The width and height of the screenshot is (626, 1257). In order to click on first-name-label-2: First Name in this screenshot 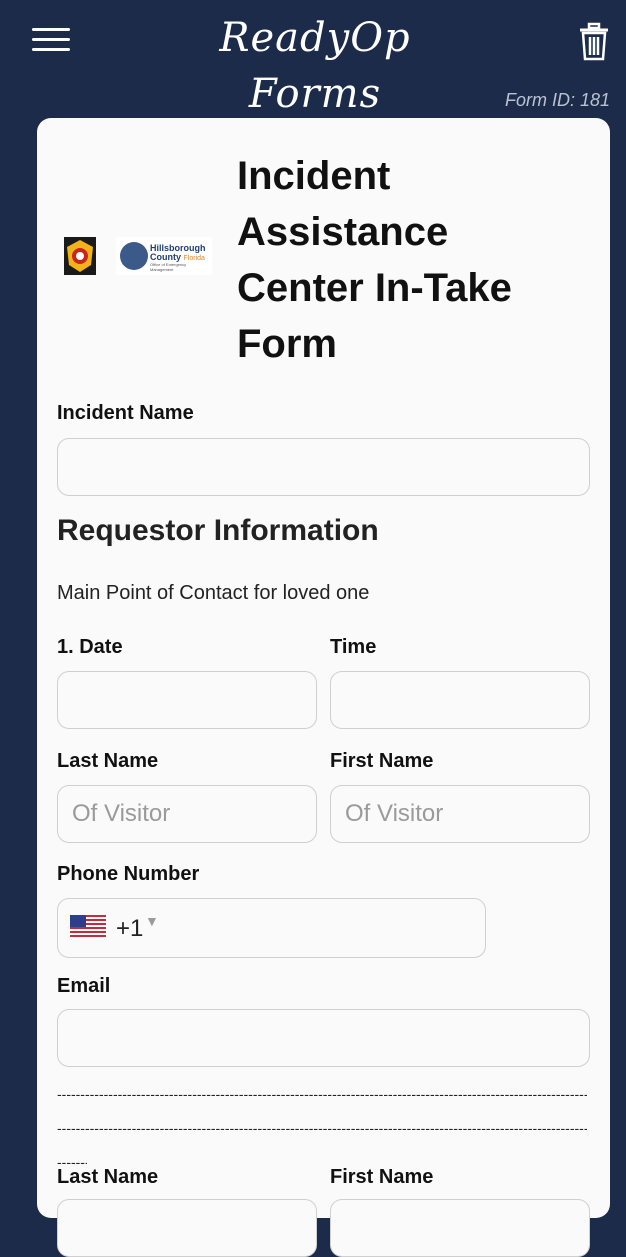, I will do `click(382, 1177)`.